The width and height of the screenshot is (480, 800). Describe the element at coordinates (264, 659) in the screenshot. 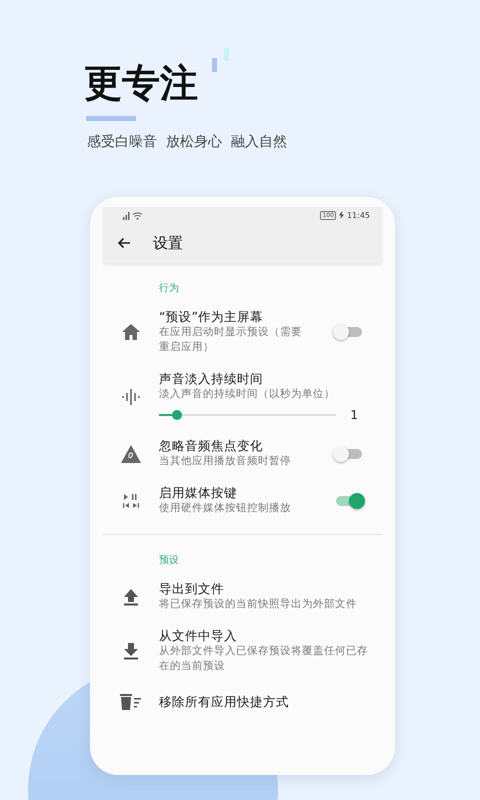

I see `setting-description: 从外部文件导入已保存预设将覆盖任何已存在的当前预设` at that location.